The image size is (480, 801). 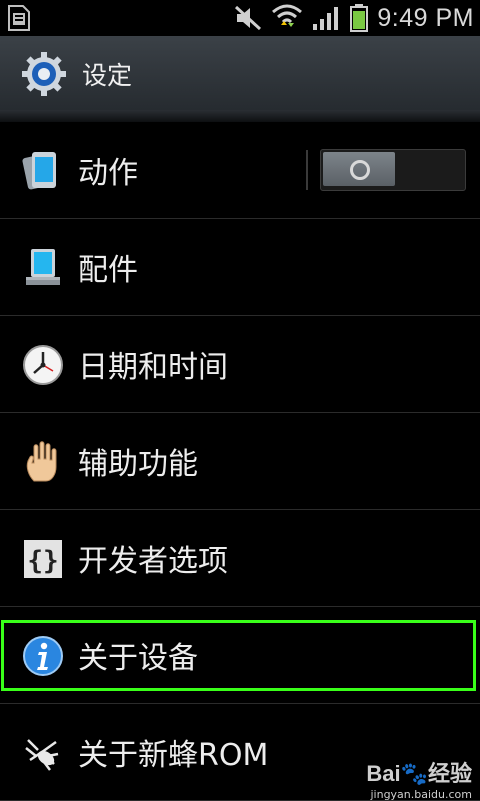 I want to click on toggle-off-icon, so click(x=360, y=170).